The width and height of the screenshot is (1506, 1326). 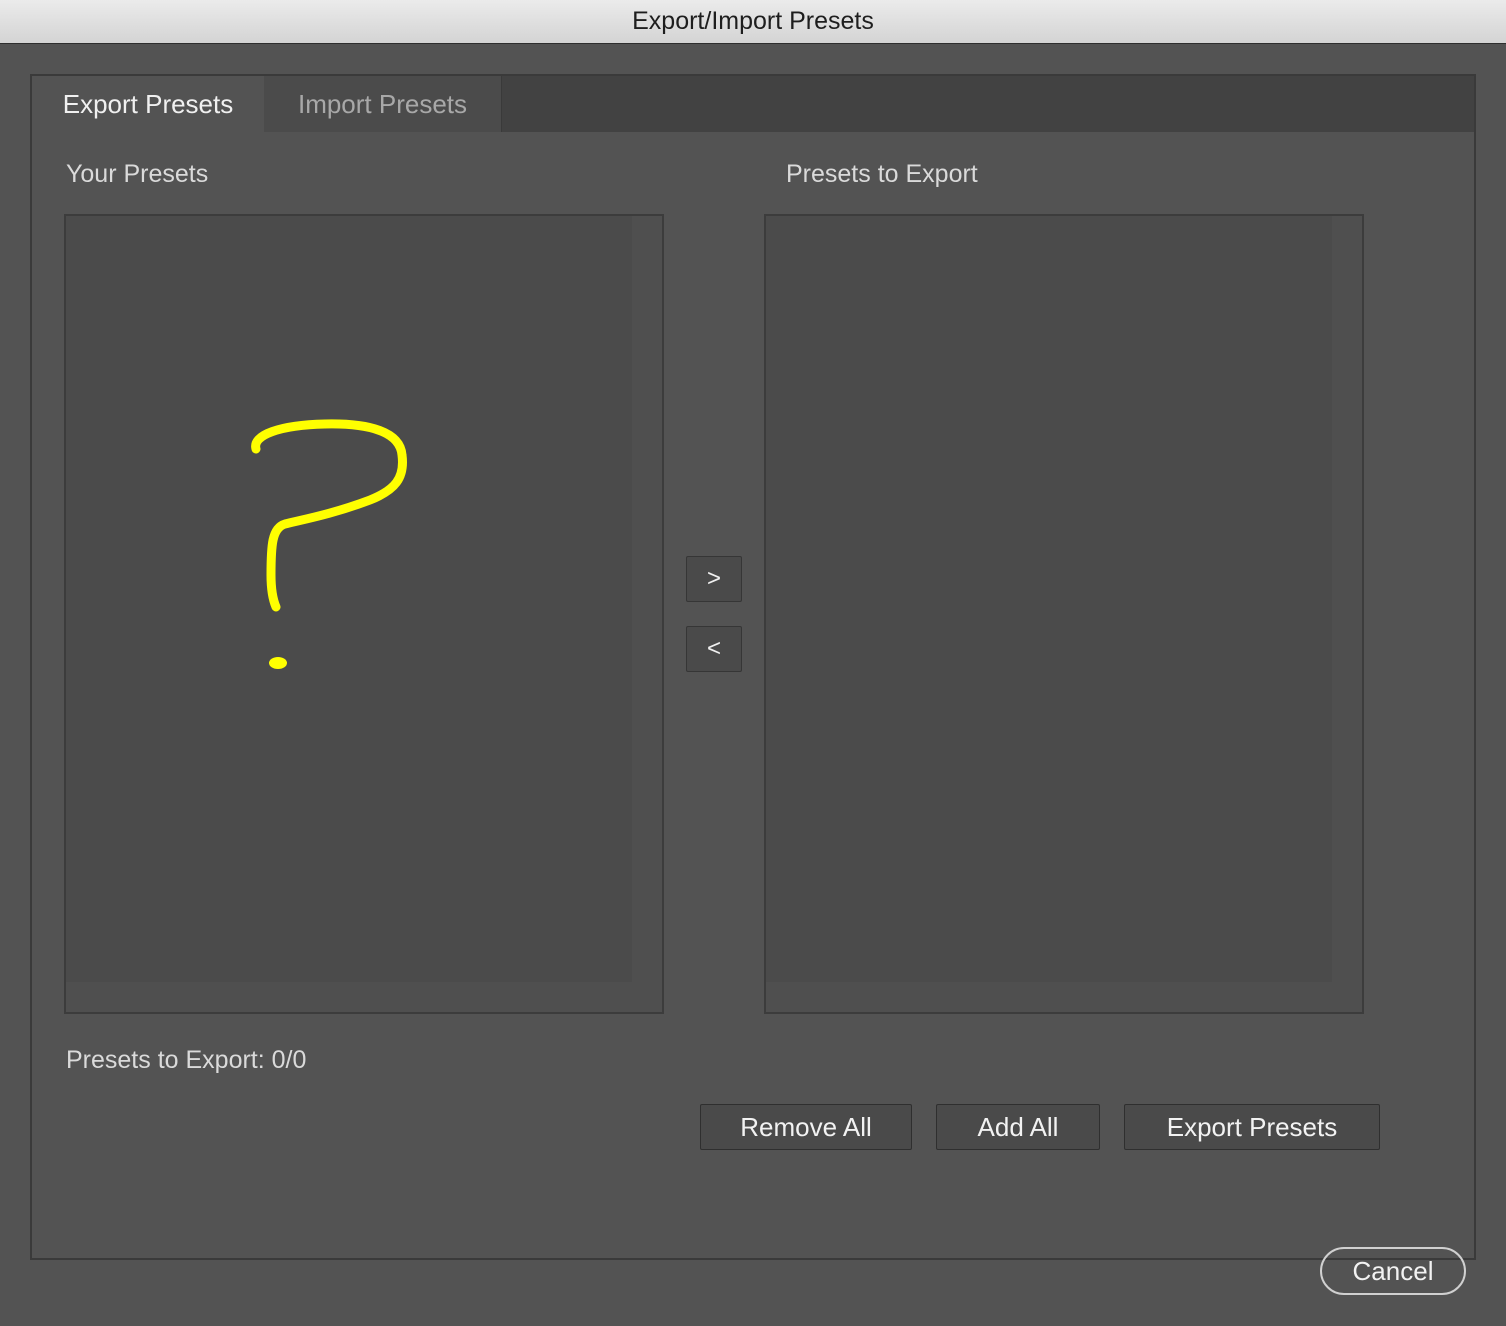 I want to click on question-mark-annotation-icon, so click(x=329, y=544).